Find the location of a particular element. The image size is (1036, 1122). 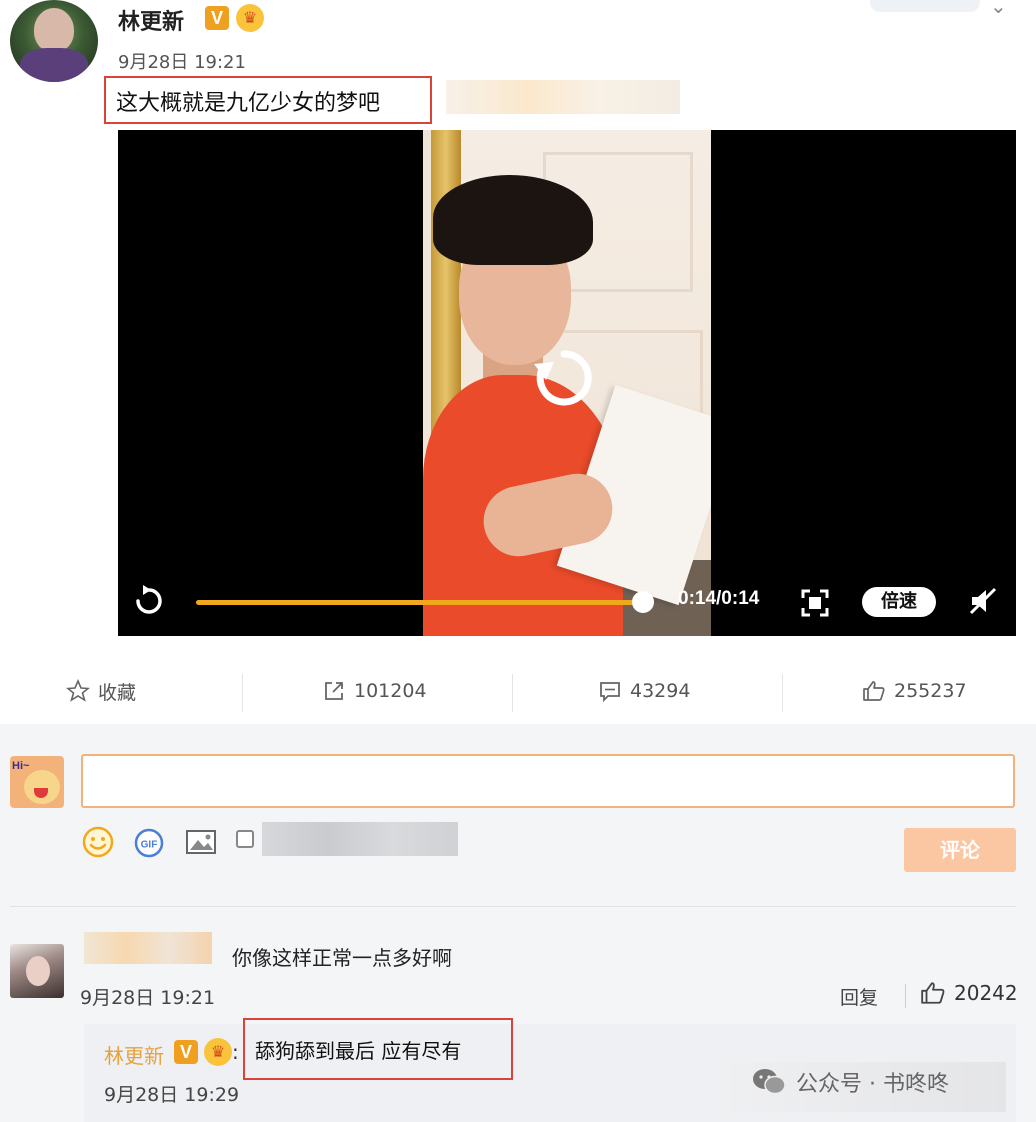

comment-like-button: 20242 is located at coordinates (969, 993).